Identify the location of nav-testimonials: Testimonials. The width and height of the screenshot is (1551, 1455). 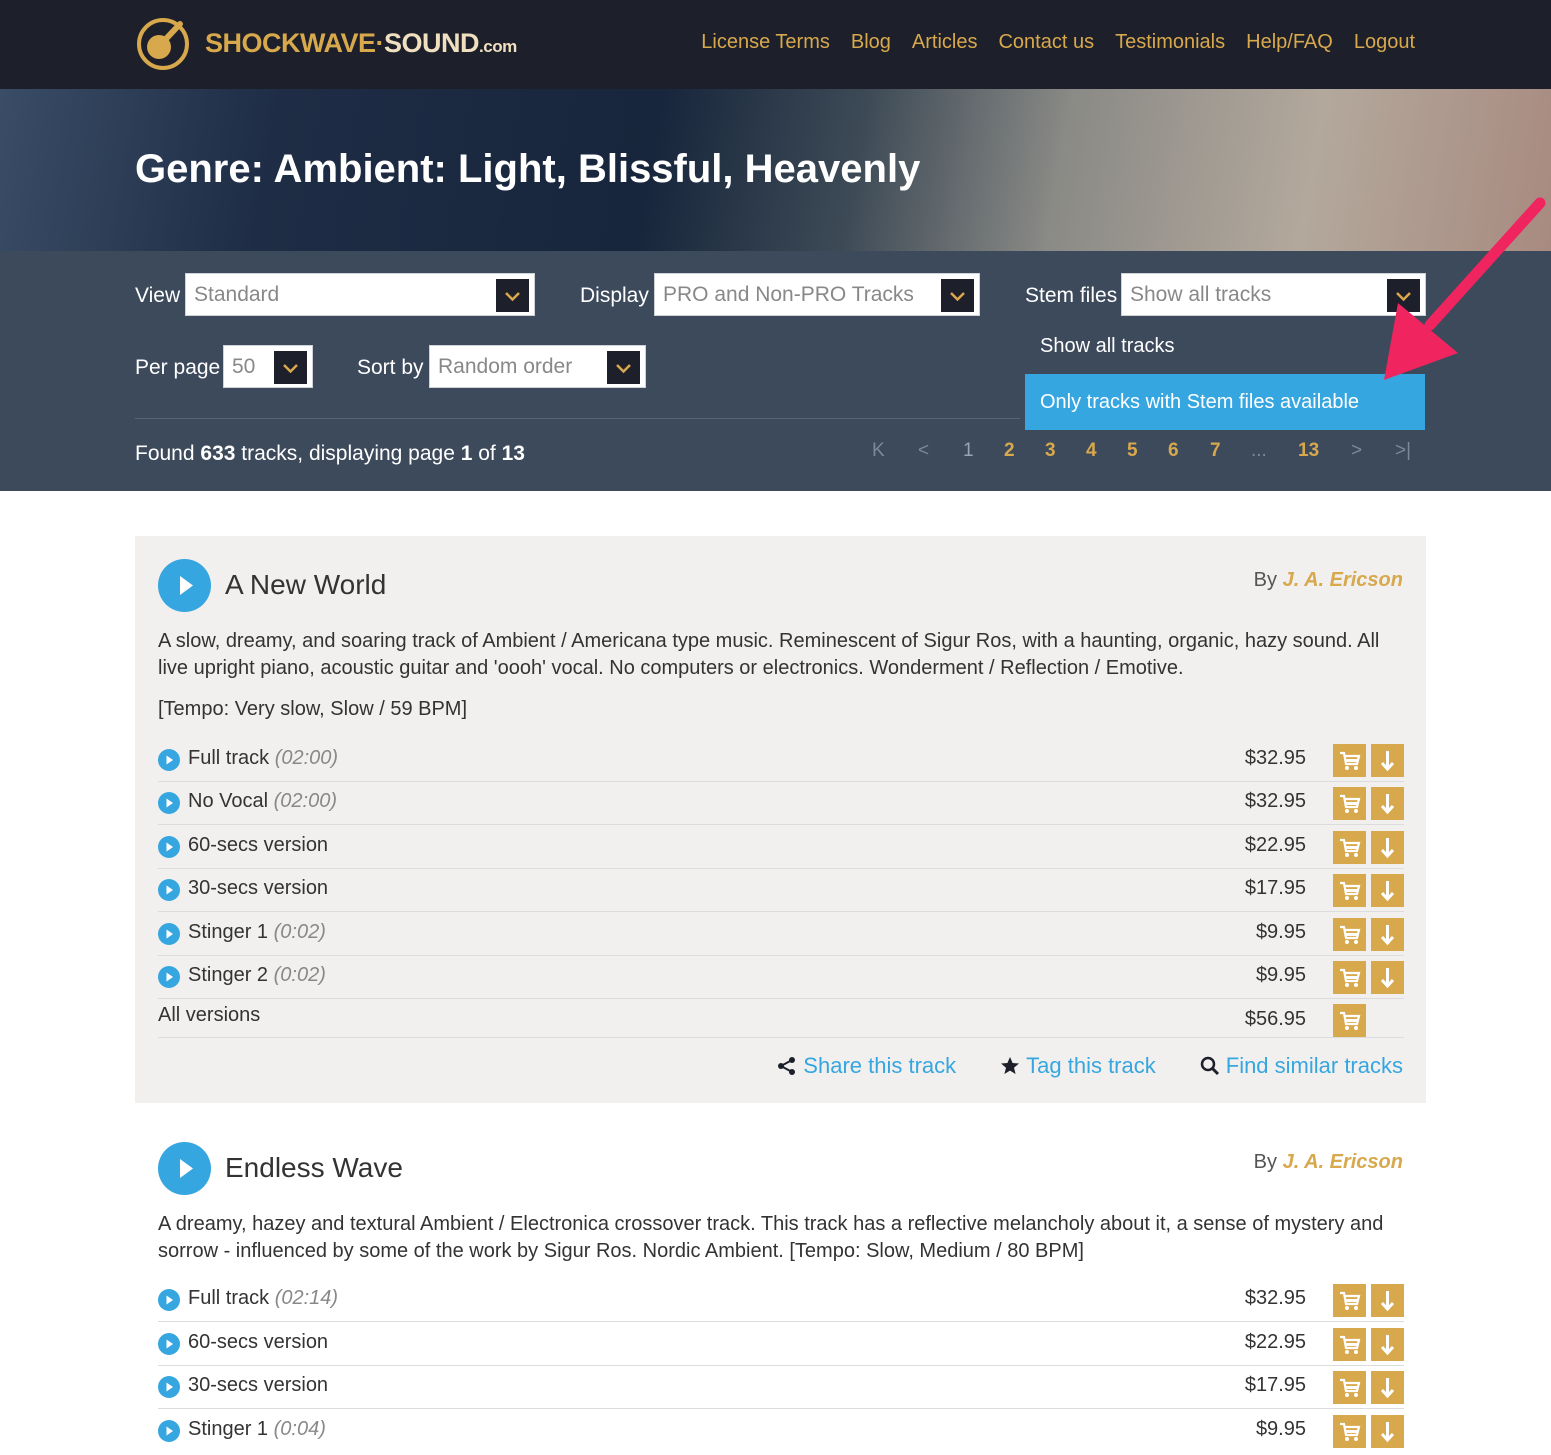
(1170, 42).